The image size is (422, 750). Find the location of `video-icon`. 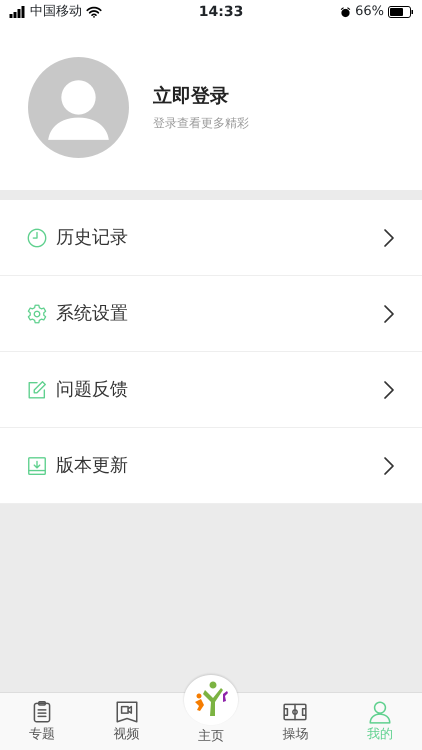

video-icon is located at coordinates (127, 712).